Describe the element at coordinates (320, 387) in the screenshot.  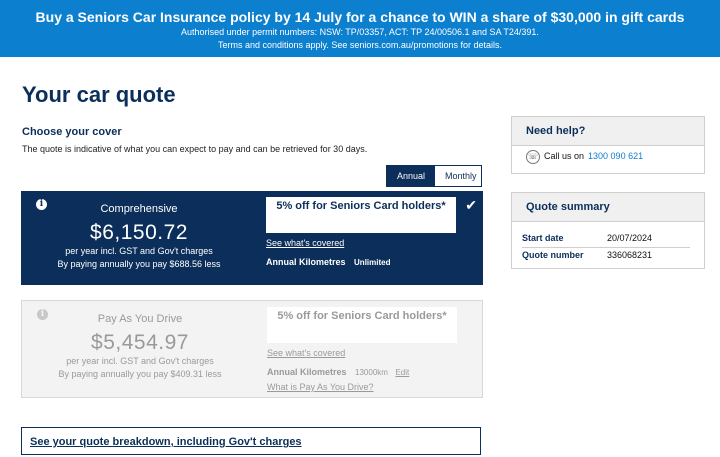
I see `what-is-payd-link: What is Pay As You Drive?` at that location.